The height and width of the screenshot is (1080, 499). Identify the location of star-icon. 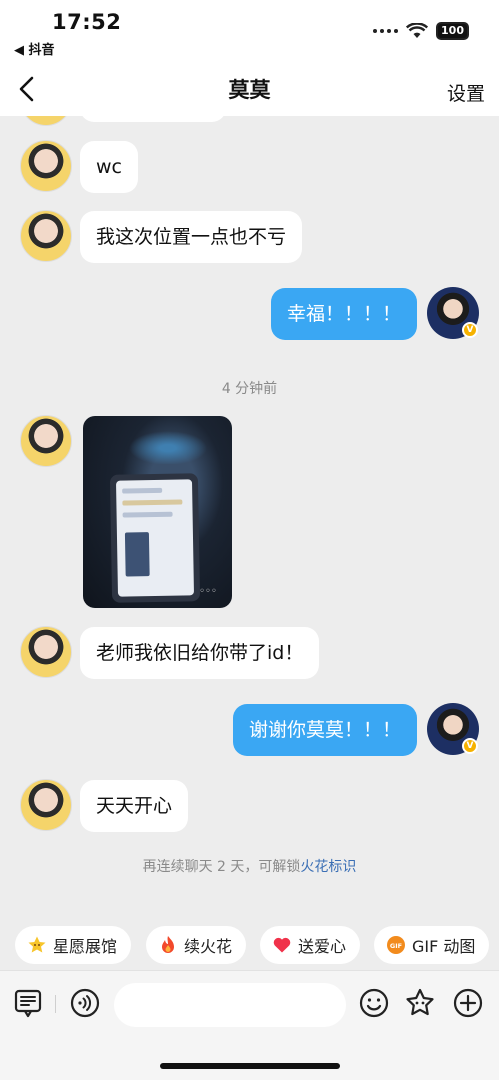
(37, 944).